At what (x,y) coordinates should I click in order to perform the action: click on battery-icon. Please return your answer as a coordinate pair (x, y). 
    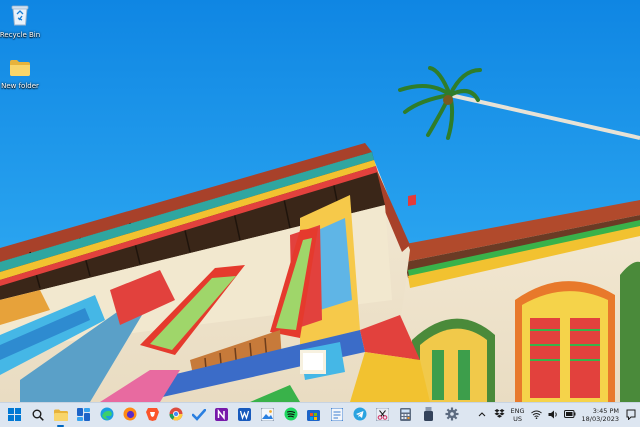
    Looking at the image, I should click on (570, 415).